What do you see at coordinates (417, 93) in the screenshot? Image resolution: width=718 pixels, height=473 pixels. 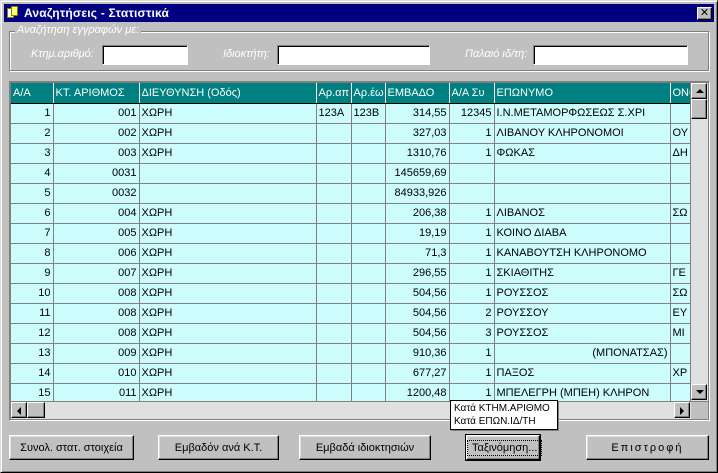 I see `column-header: ΕΜΒΑΔΟ` at bounding box center [417, 93].